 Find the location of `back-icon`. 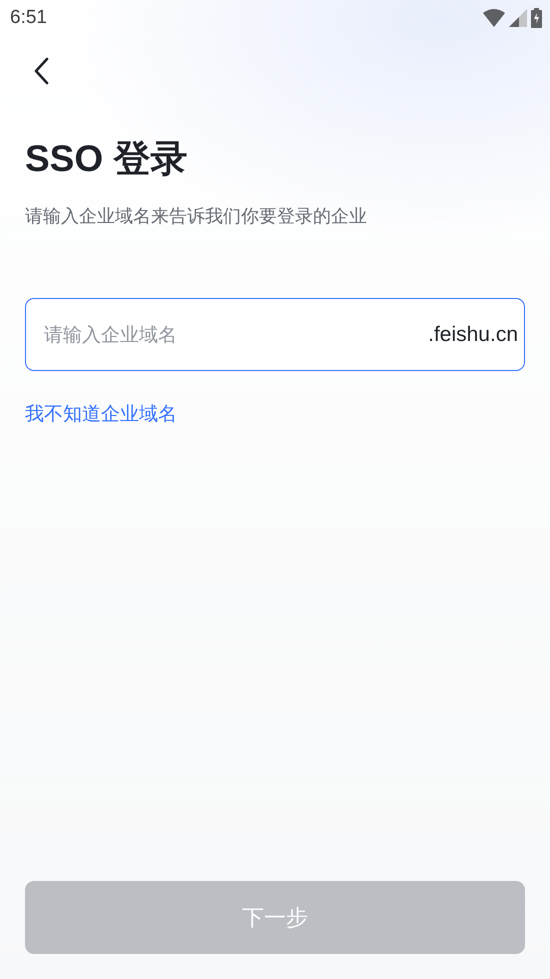

back-icon is located at coordinates (41, 71).